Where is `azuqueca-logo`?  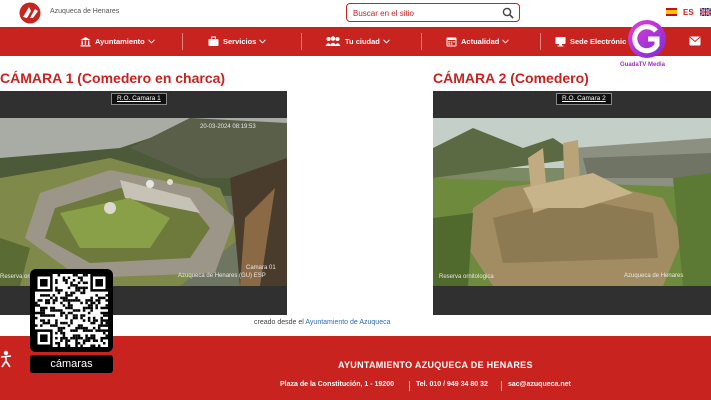 azuqueca-logo is located at coordinates (31, 13).